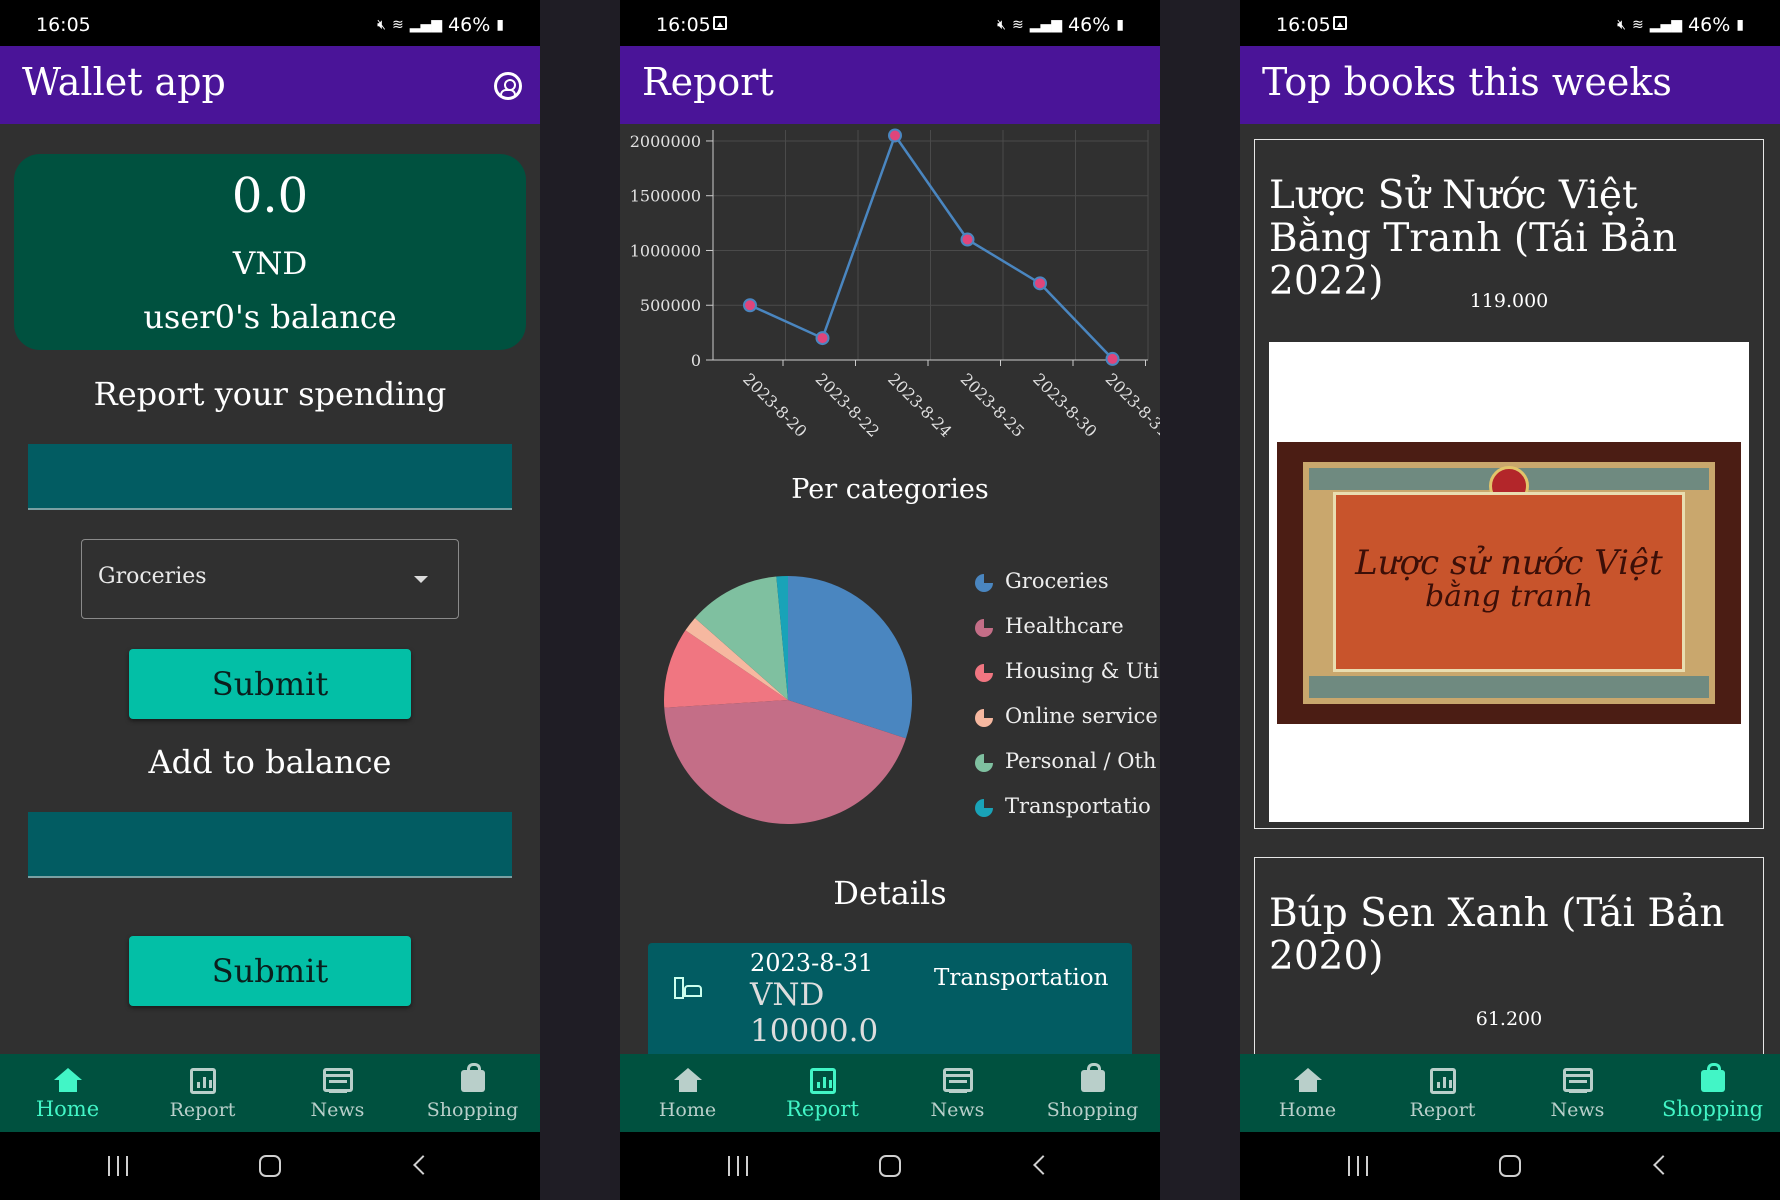  I want to click on nav-shopping-label: Shopping, so click(1092, 1110).